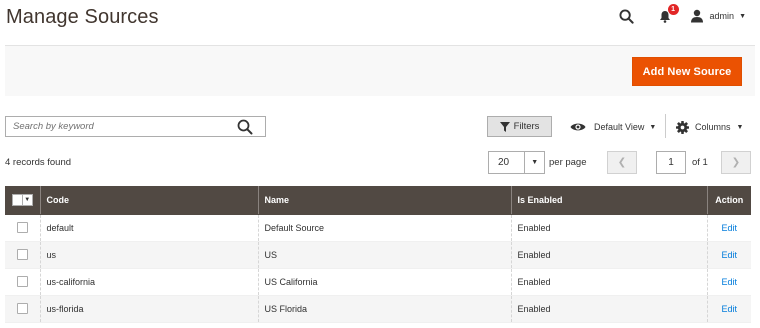 The width and height of the screenshot is (760, 328). What do you see at coordinates (385, 255) in the screenshot?
I see `cell-name: US` at bounding box center [385, 255].